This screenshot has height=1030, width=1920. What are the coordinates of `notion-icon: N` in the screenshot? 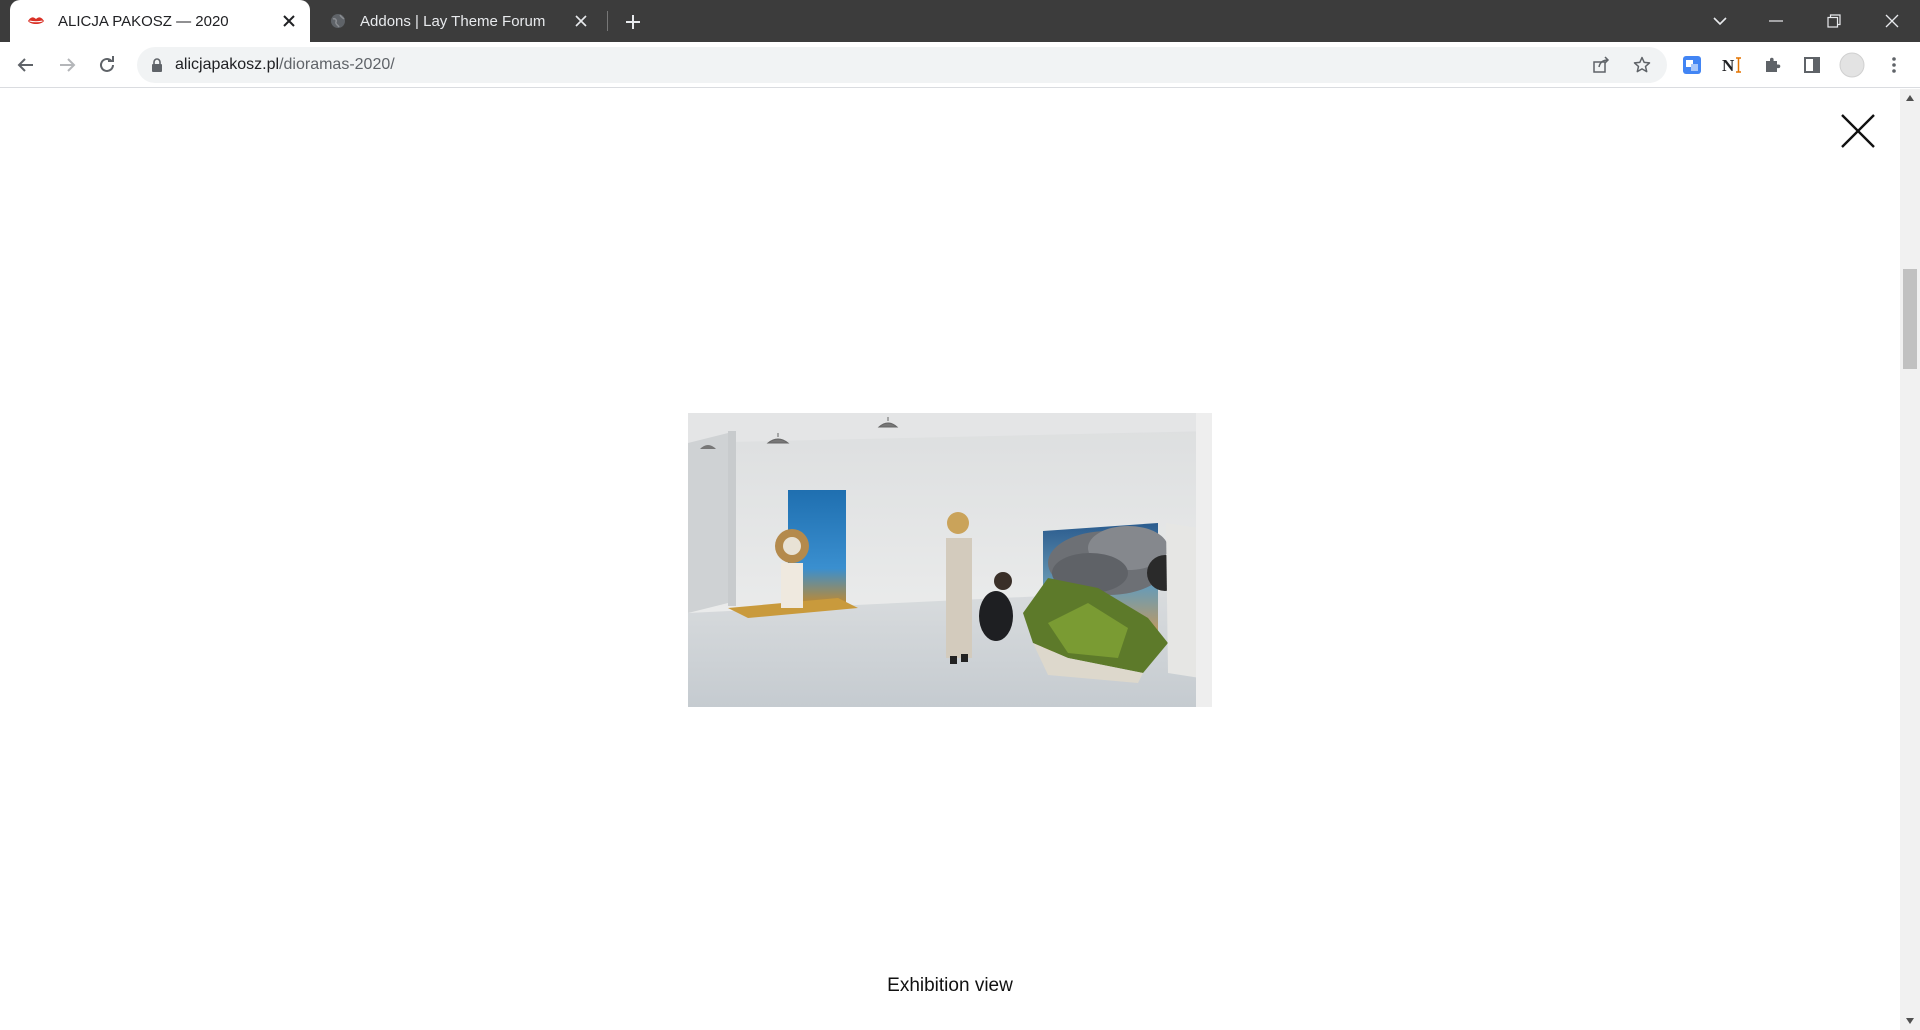 It's located at (1731, 65).